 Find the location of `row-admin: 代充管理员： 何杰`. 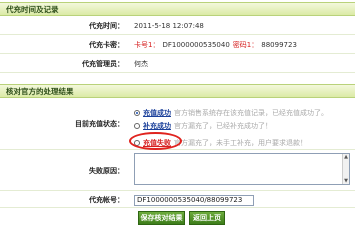

row-admin: 代充管理员： 何杰 is located at coordinates (177, 64).